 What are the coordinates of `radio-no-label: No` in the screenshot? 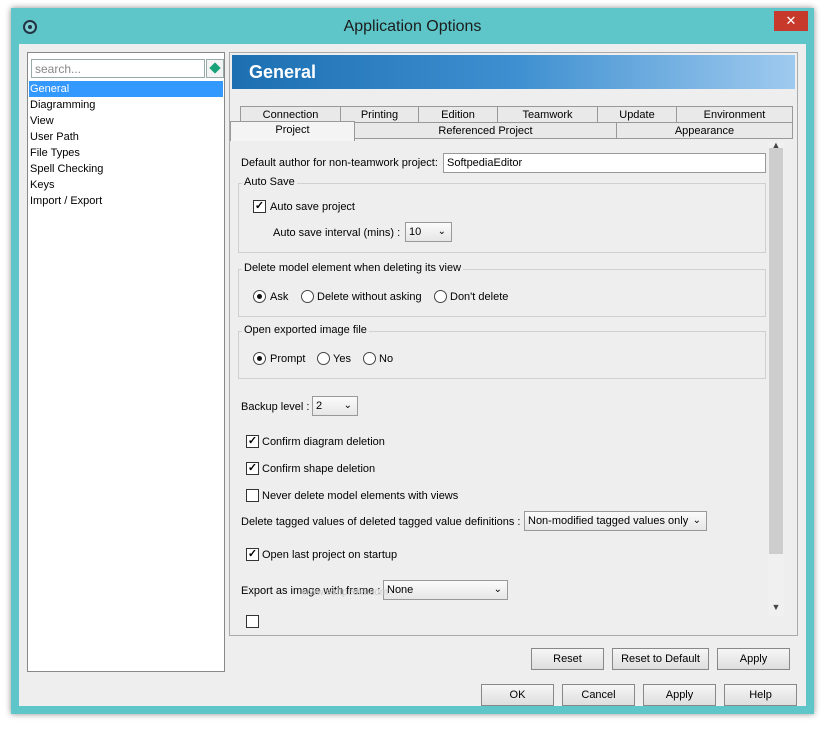 It's located at (386, 359).